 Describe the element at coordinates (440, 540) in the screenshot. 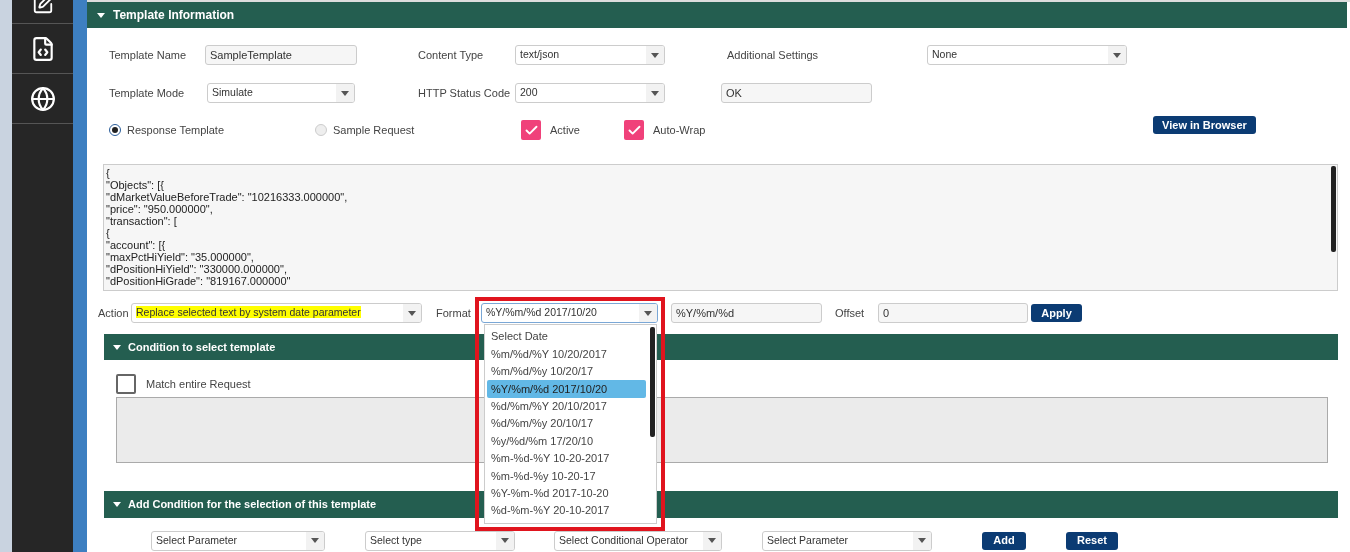

I see `select-dropdown: Select type` at that location.